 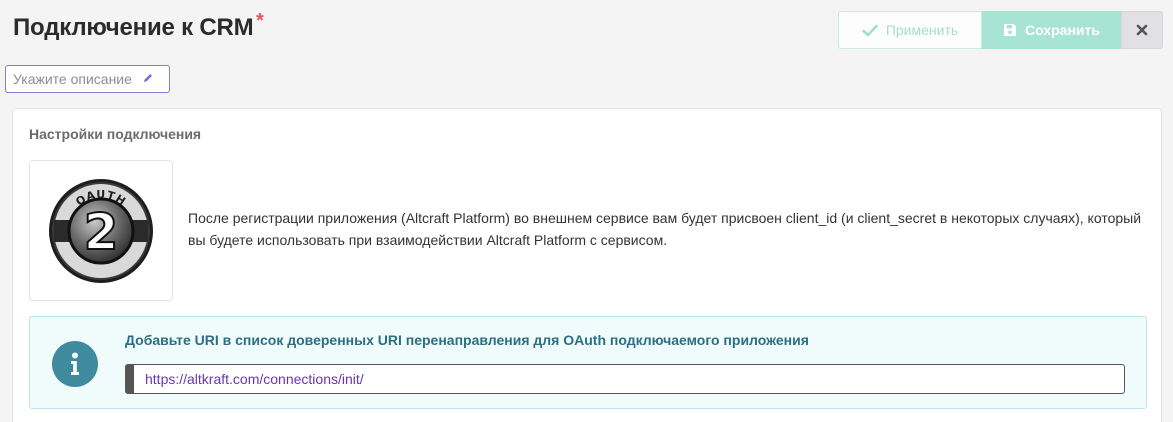 What do you see at coordinates (72, 79) in the screenshot?
I see `description-placeholder: Укажите описание` at bounding box center [72, 79].